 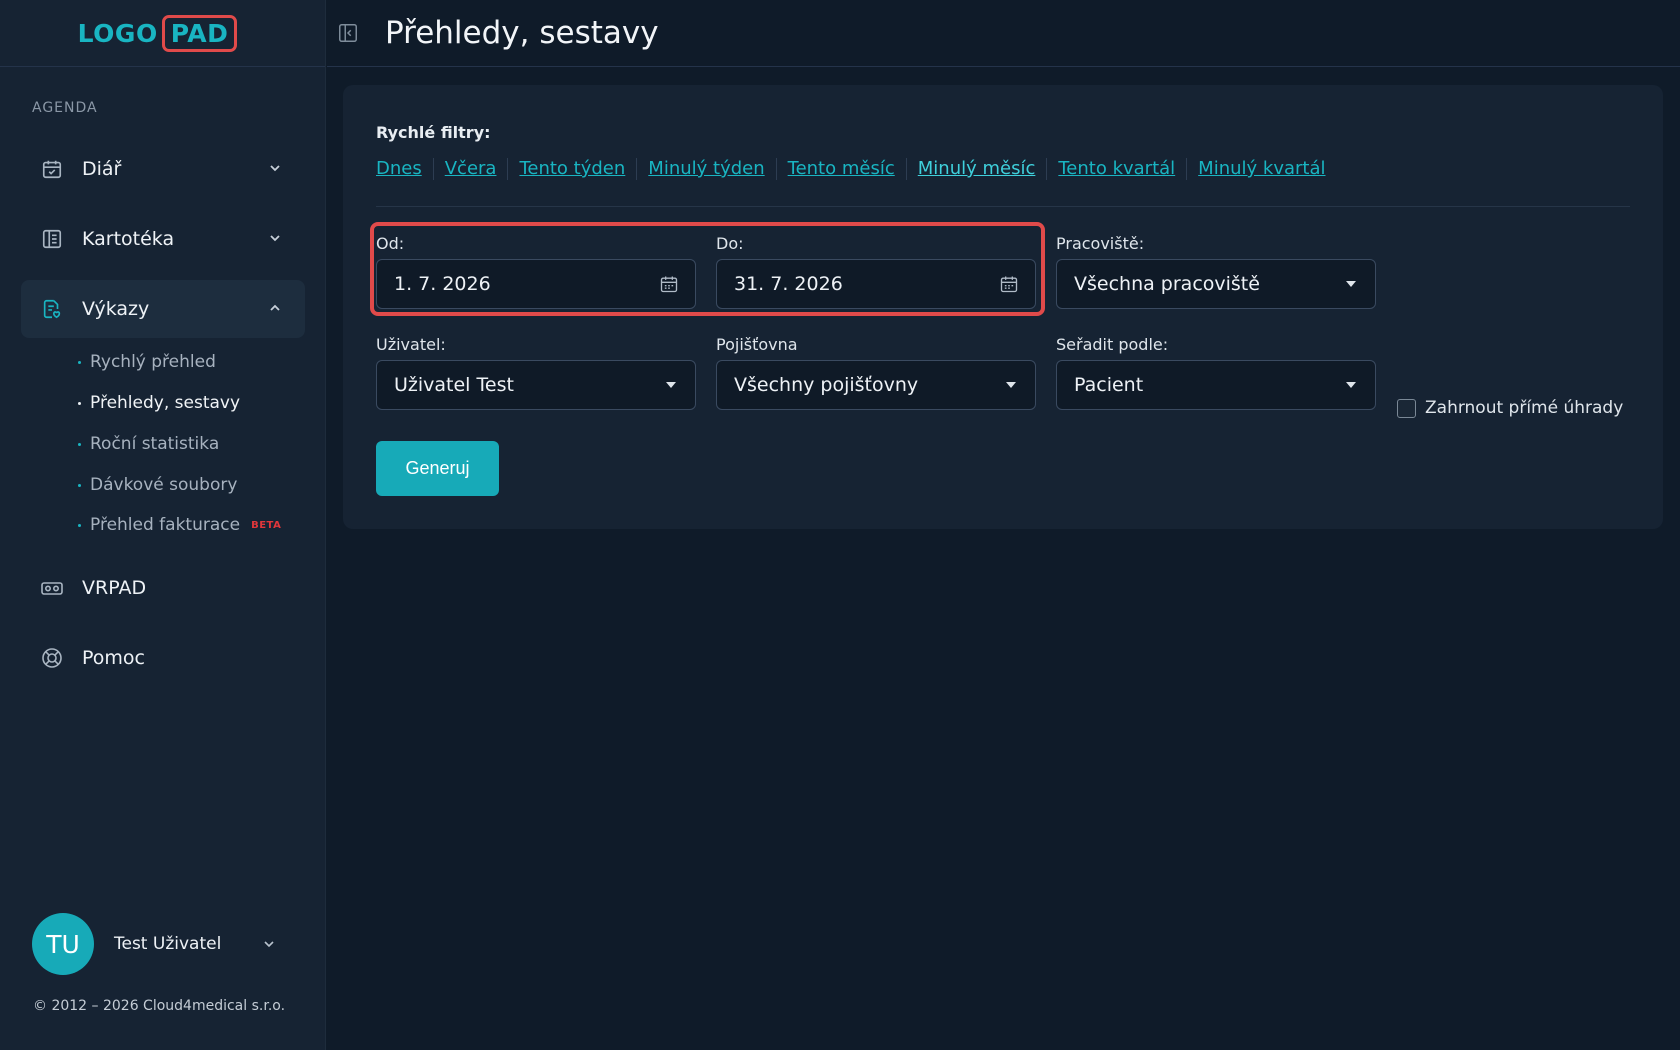 I want to click on user-menu: TU Test Uživatel, so click(x=153, y=944).